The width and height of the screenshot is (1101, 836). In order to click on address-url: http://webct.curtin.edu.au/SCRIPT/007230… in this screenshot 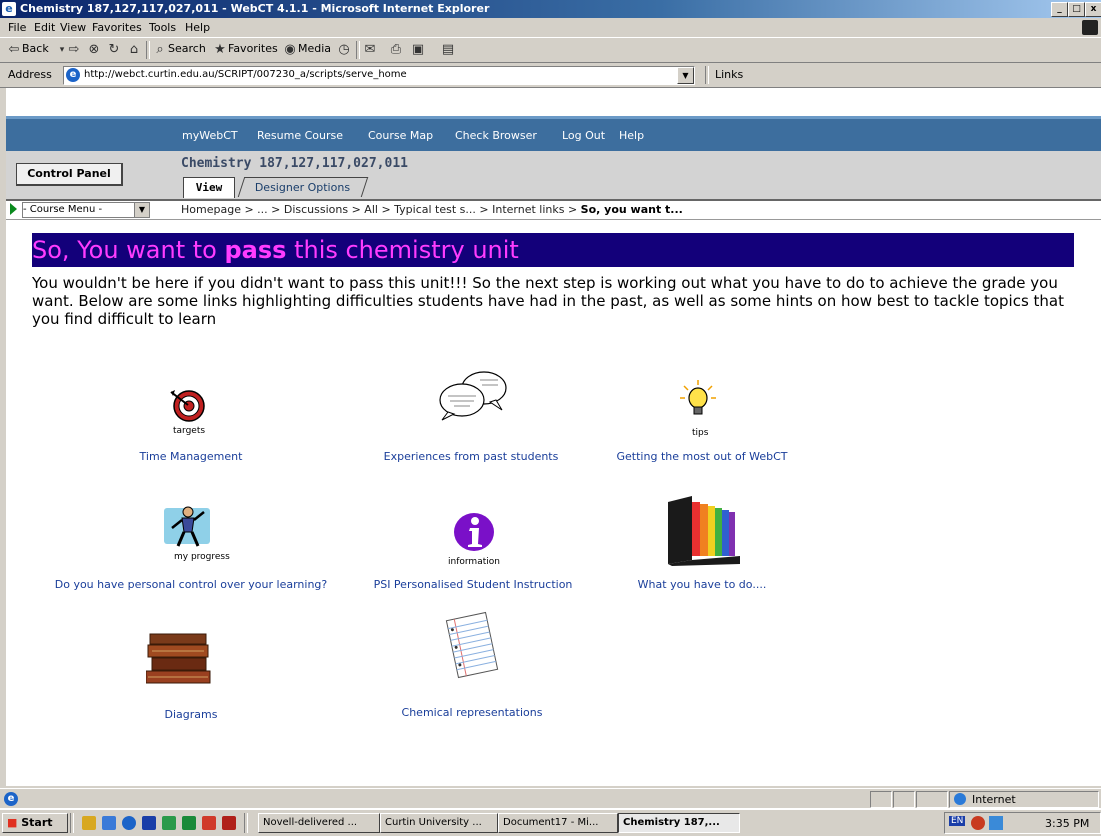, I will do `click(245, 74)`.